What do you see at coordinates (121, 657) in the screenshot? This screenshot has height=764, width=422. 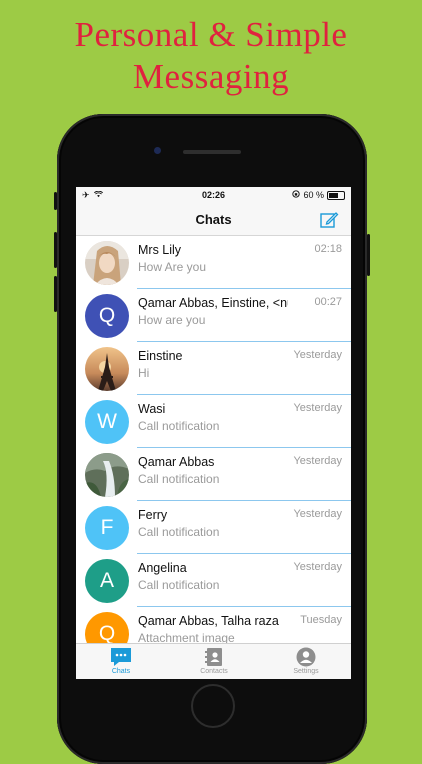 I see `chat-bubble-icon` at bounding box center [121, 657].